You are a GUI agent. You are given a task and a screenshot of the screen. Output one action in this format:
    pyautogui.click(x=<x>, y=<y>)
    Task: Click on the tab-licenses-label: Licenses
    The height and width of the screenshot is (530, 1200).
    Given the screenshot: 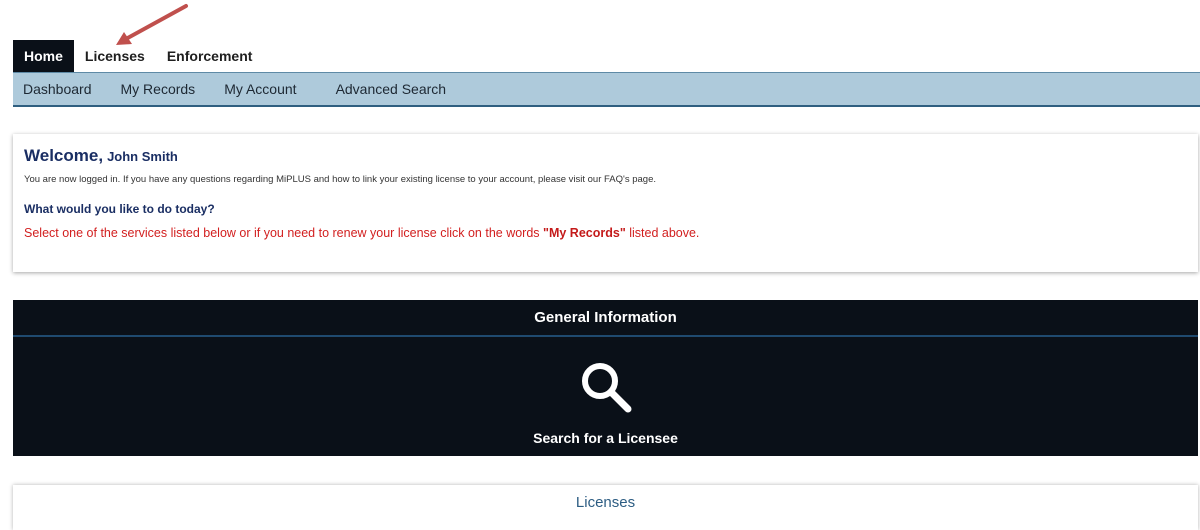 What is the action you would take?
    pyautogui.click(x=114, y=56)
    